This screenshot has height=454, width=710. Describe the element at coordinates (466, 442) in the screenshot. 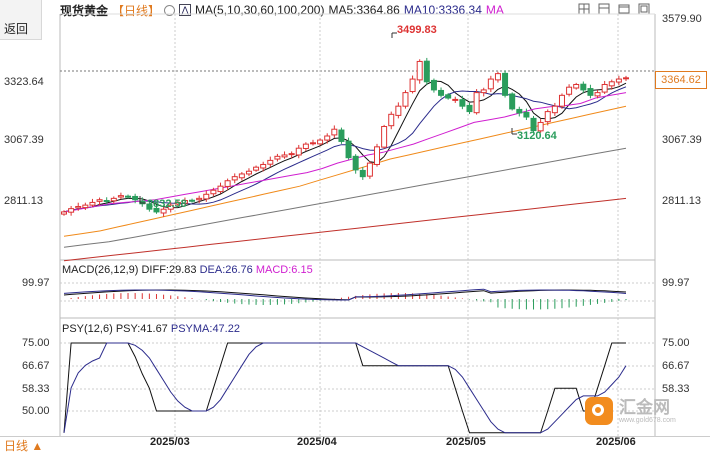

I see `date-label-may: 2025/05` at that location.